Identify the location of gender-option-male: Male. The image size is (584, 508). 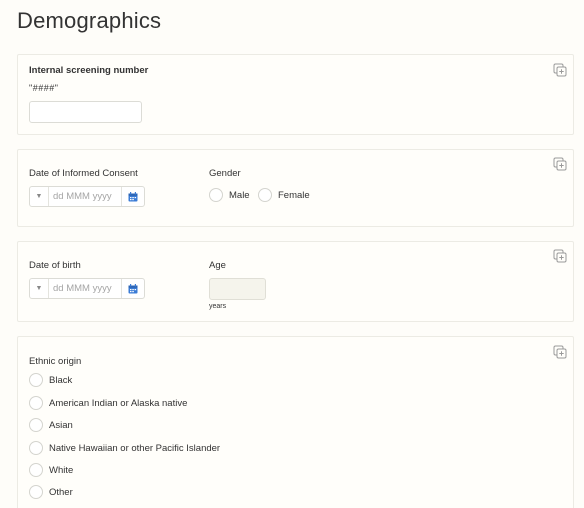
(229, 195).